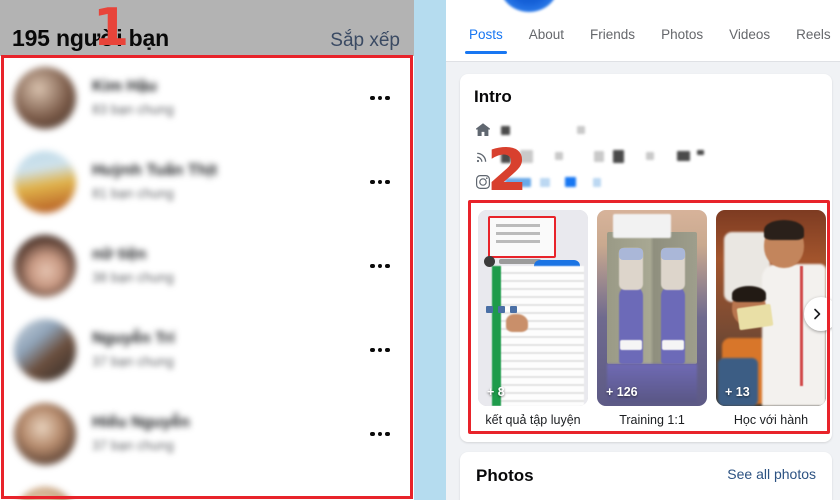  What do you see at coordinates (227, 182) in the screenshot?
I see `friend-info: Huỳnh Tuấn Thịt 81 bạn chung` at bounding box center [227, 182].